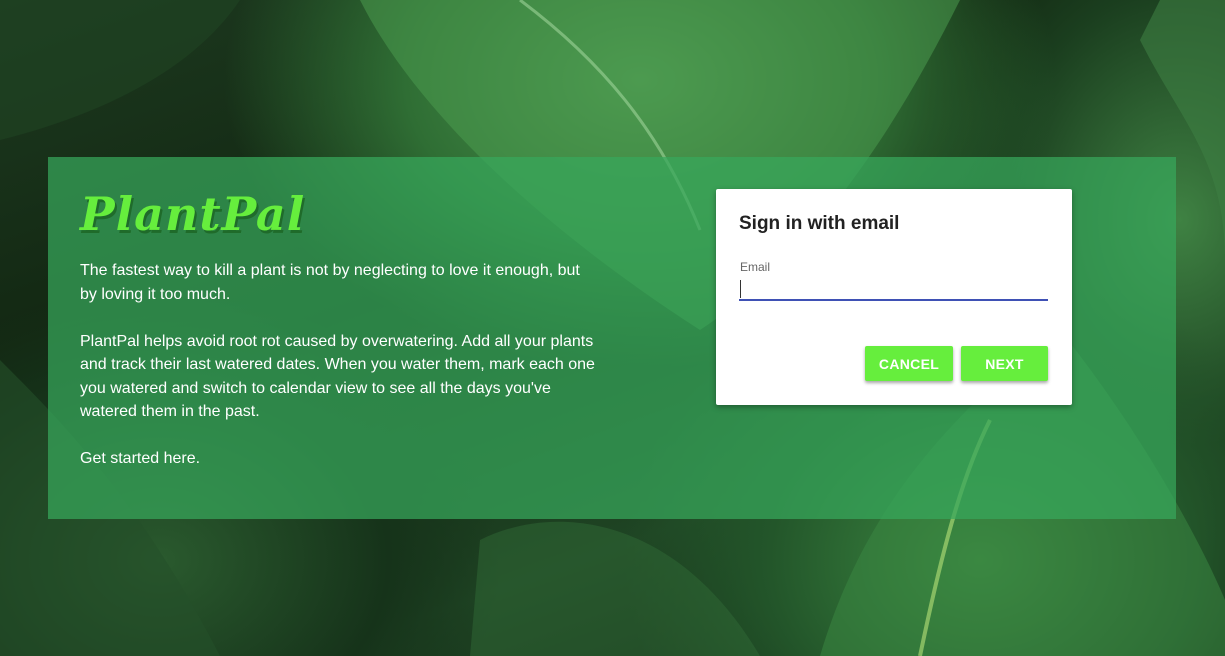 The height and width of the screenshot is (656, 1225). Describe the element at coordinates (740, 289) in the screenshot. I see `text-cursor` at that location.